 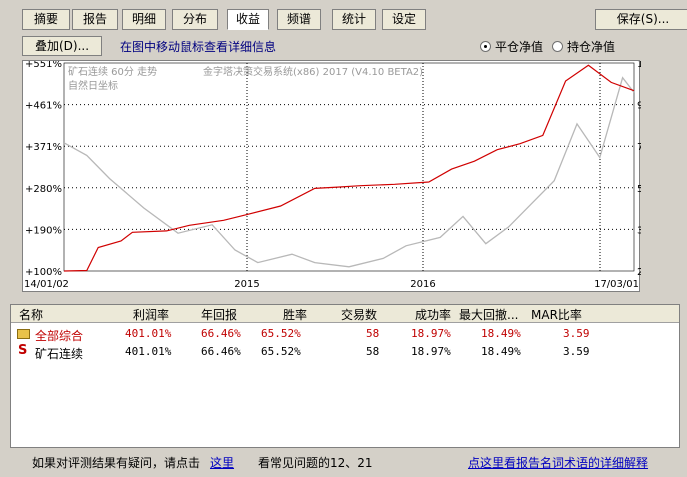 I want to click on header-annual: 年回报, so click(x=219, y=314).